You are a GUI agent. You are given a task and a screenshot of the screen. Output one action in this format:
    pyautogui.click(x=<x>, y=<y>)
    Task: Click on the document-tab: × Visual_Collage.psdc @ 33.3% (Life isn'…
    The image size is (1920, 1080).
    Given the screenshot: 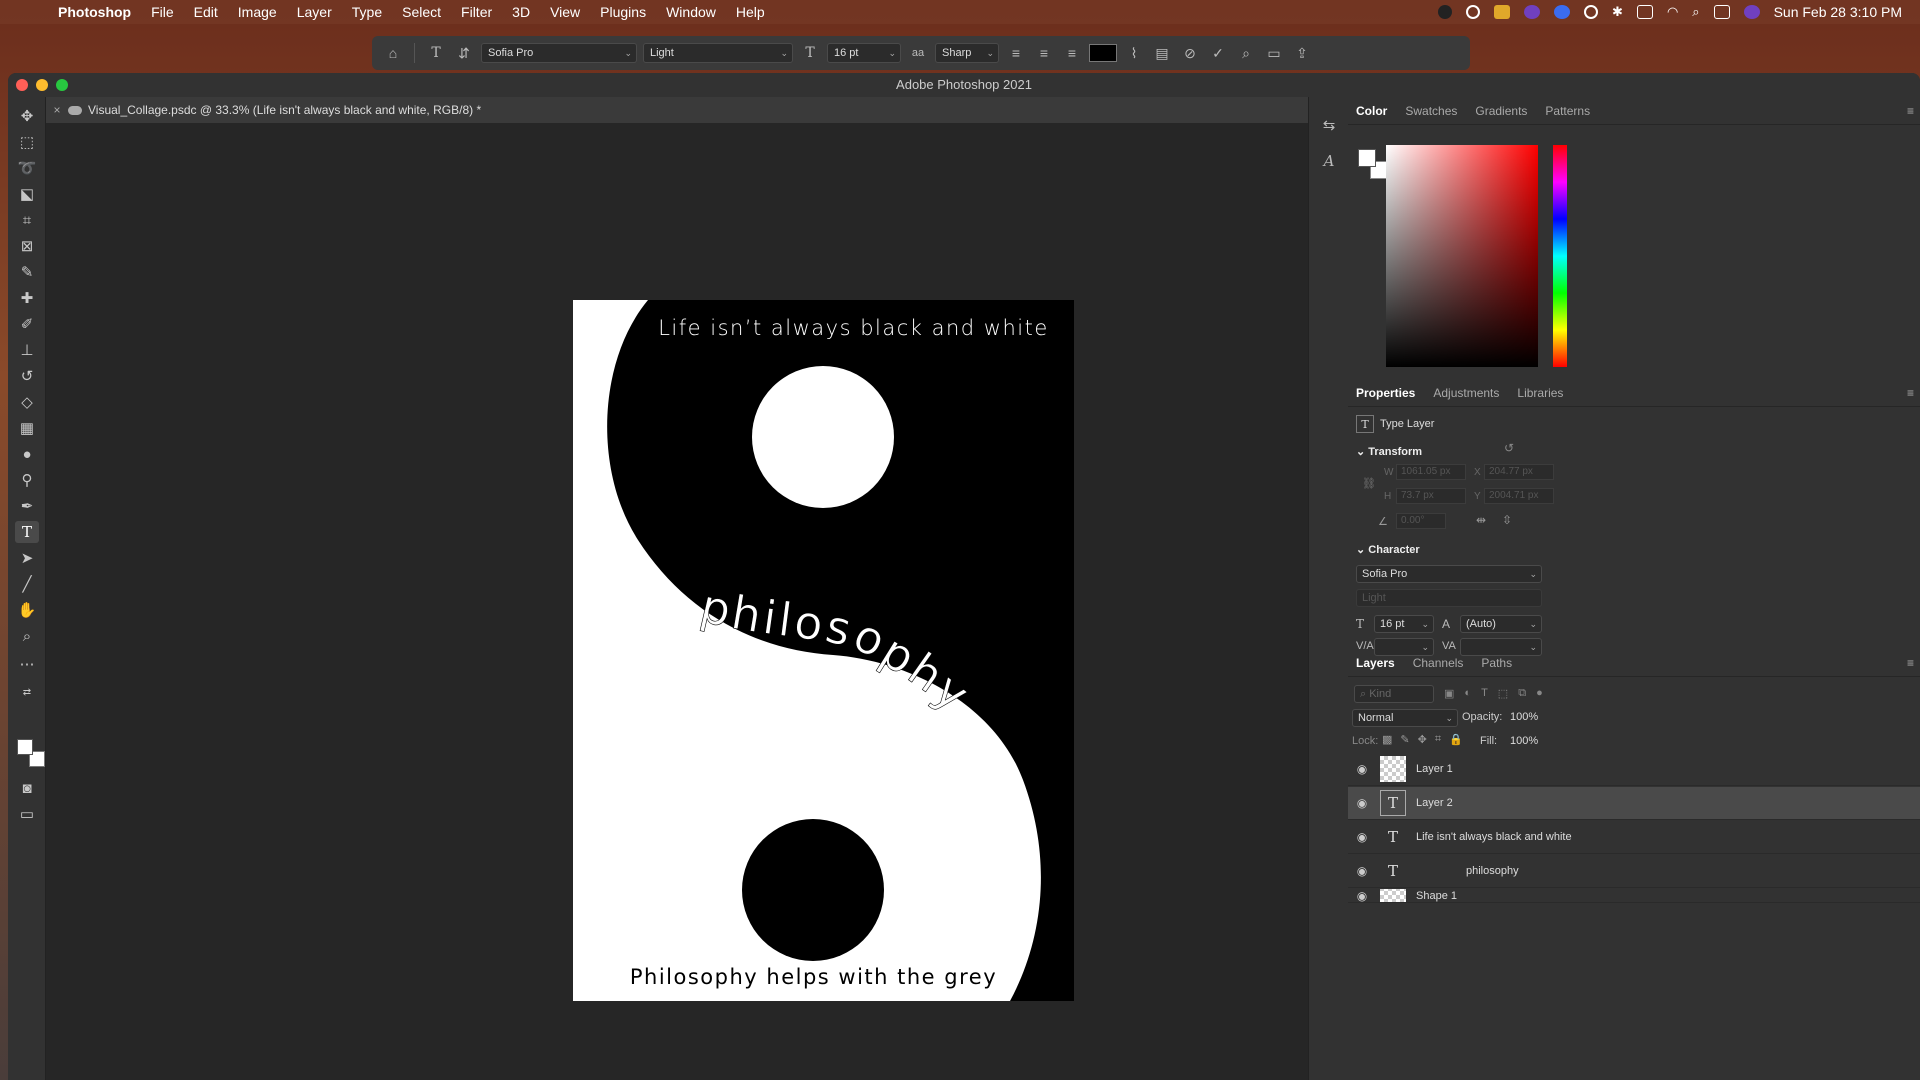 What is the action you would take?
    pyautogui.click(x=677, y=110)
    